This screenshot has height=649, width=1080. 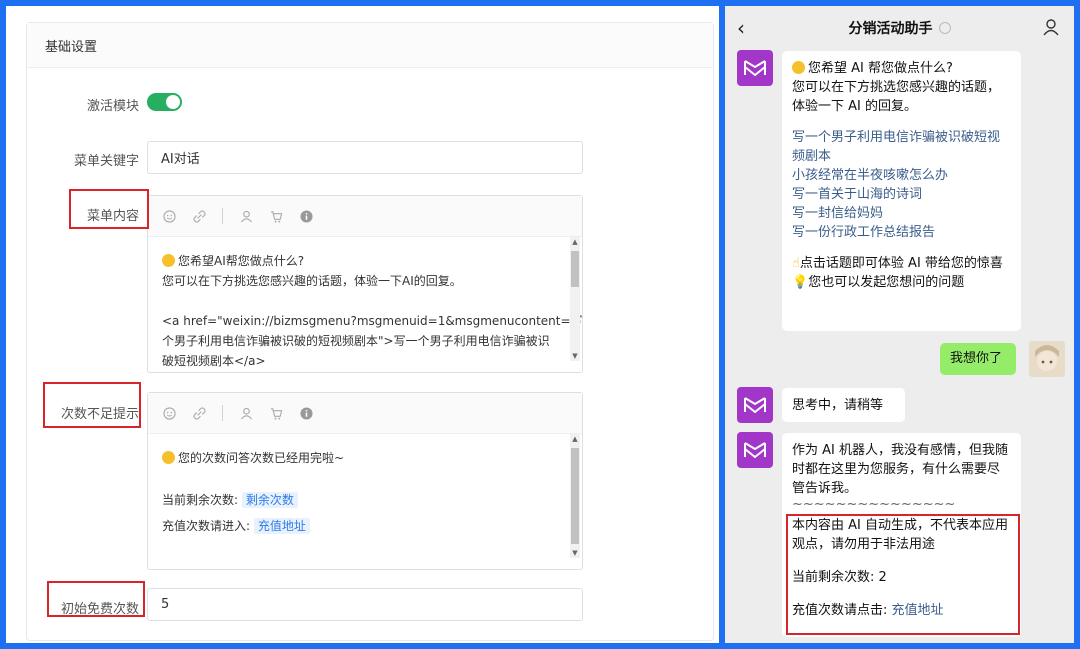 I want to click on highlight-menu-content, so click(x=109, y=209).